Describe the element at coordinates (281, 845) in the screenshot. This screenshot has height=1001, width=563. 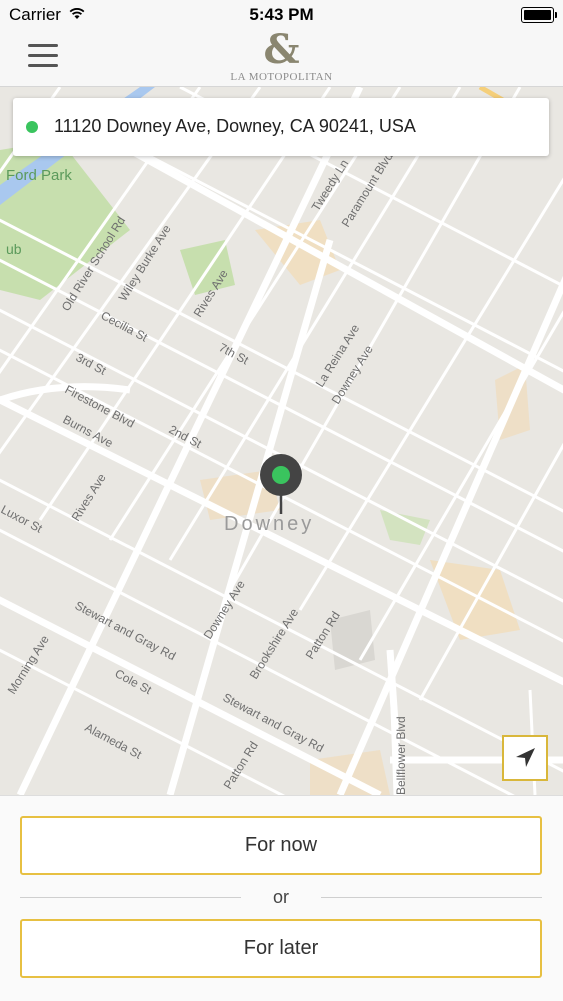
I see `for-now-button: For now` at that location.